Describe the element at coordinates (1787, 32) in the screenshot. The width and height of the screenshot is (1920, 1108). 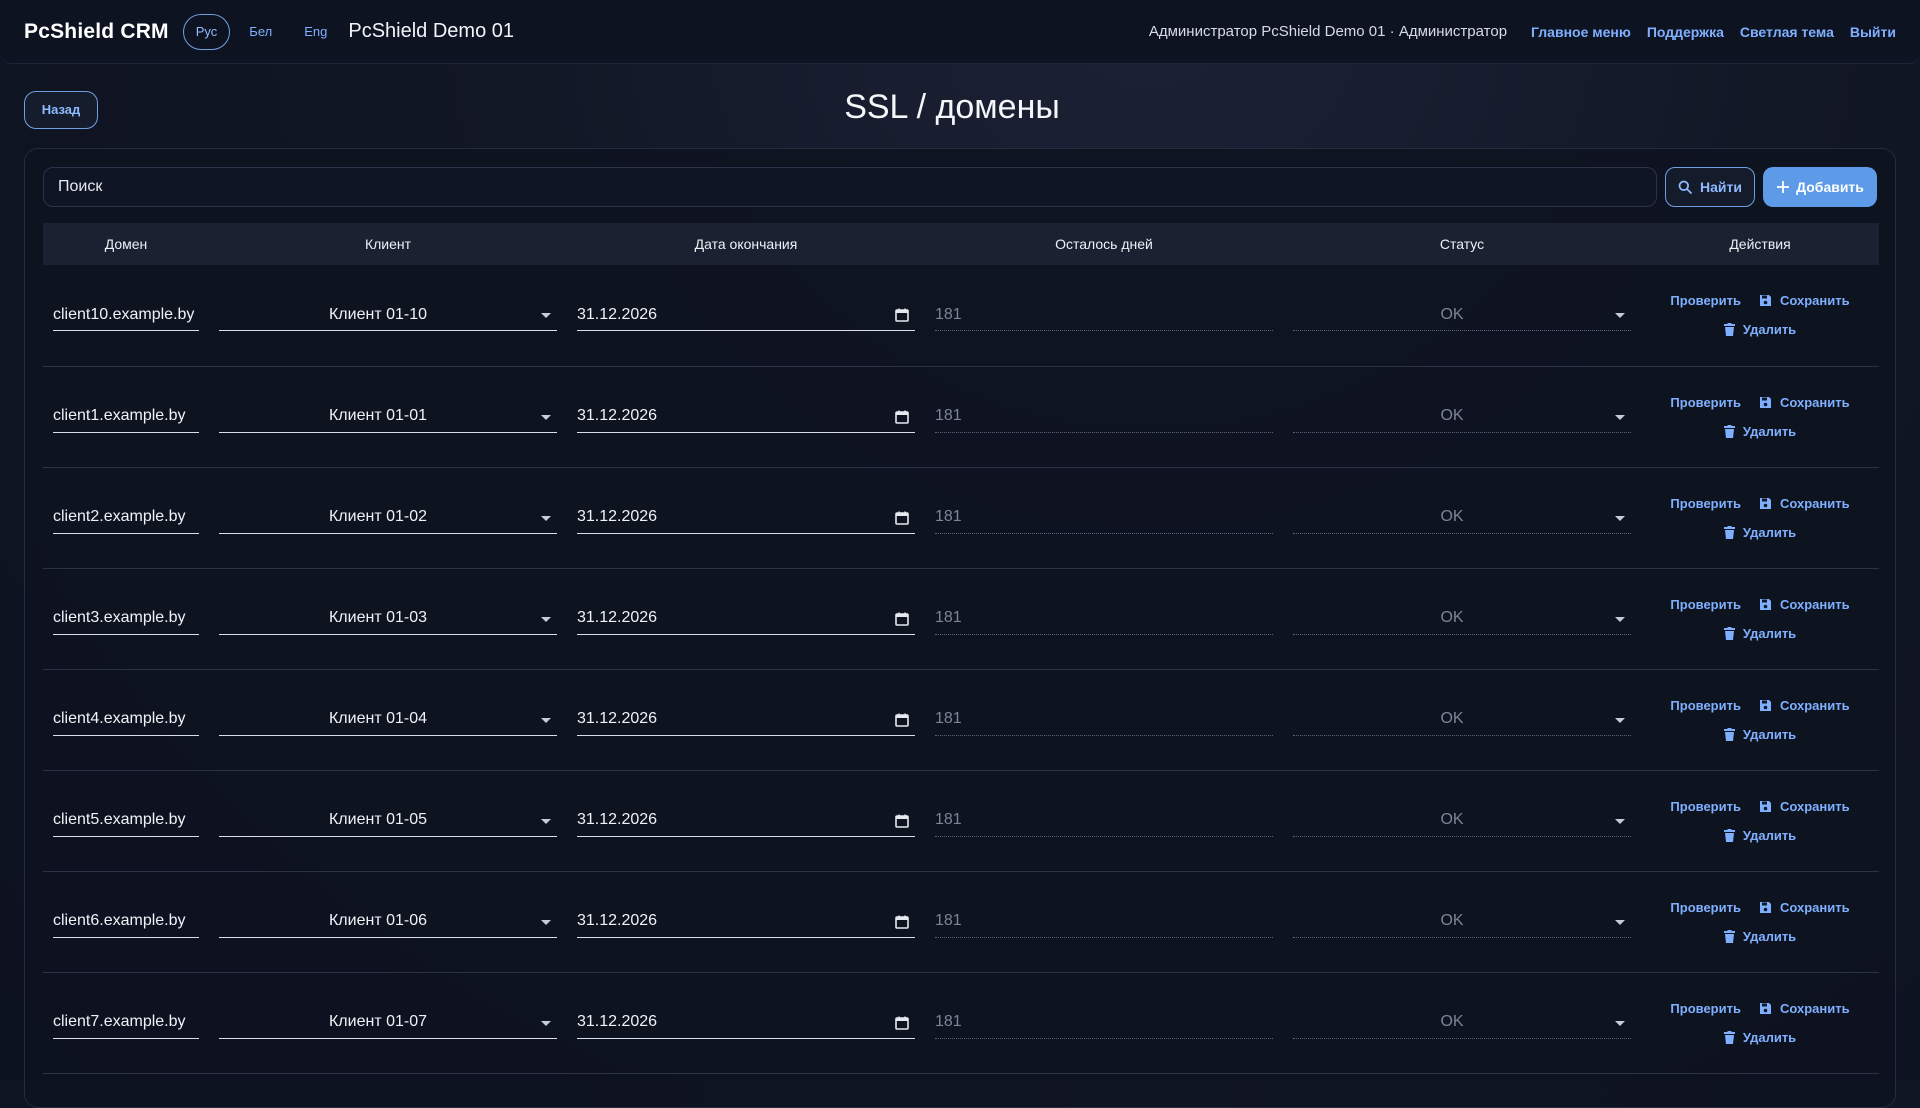
I see `light-theme-link: Светлая тема` at that location.